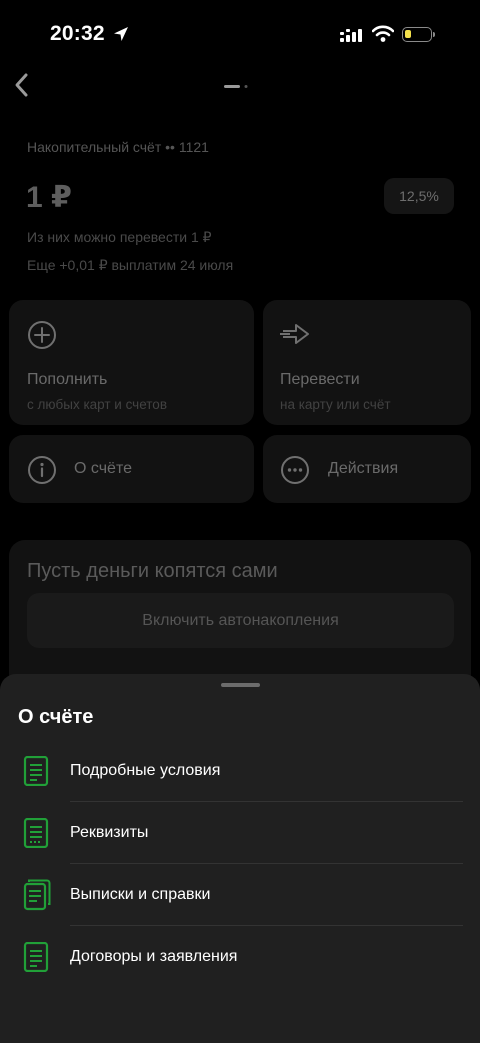 This screenshot has width=480, height=1043. What do you see at coordinates (131, 362) in the screenshot?
I see `topup-card: Пополнить с любых карт и счетов` at bounding box center [131, 362].